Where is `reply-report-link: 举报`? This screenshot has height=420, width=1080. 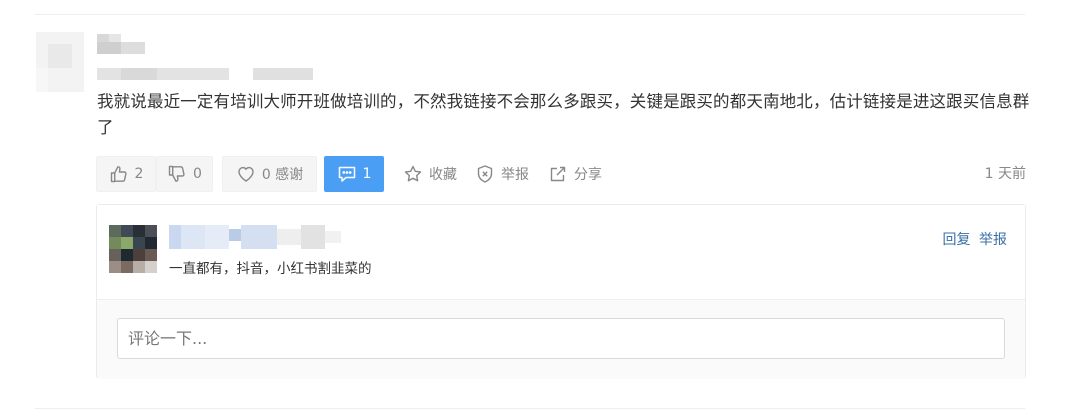
reply-report-link: 举报 is located at coordinates (993, 240).